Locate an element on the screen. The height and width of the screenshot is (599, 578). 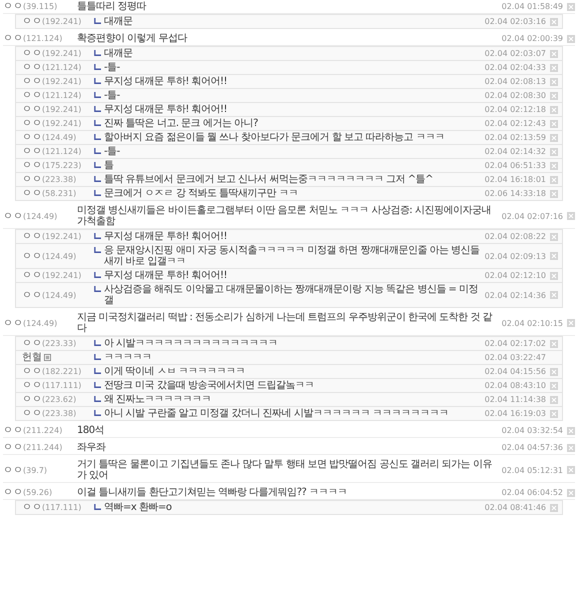
comment-text: 할아버지 요즘 젊은이들 뭘 쓰나 찾아보다가 문크에거 할 보고 따라하능고 ㅋㅋㅋ is located at coordinates (274, 137).